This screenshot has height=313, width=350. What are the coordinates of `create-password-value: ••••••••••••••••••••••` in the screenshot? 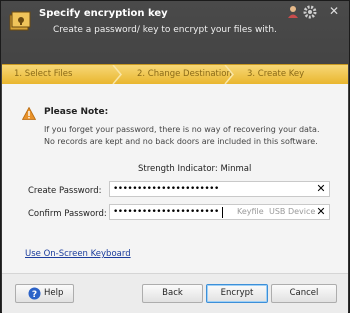 It's located at (166, 189).